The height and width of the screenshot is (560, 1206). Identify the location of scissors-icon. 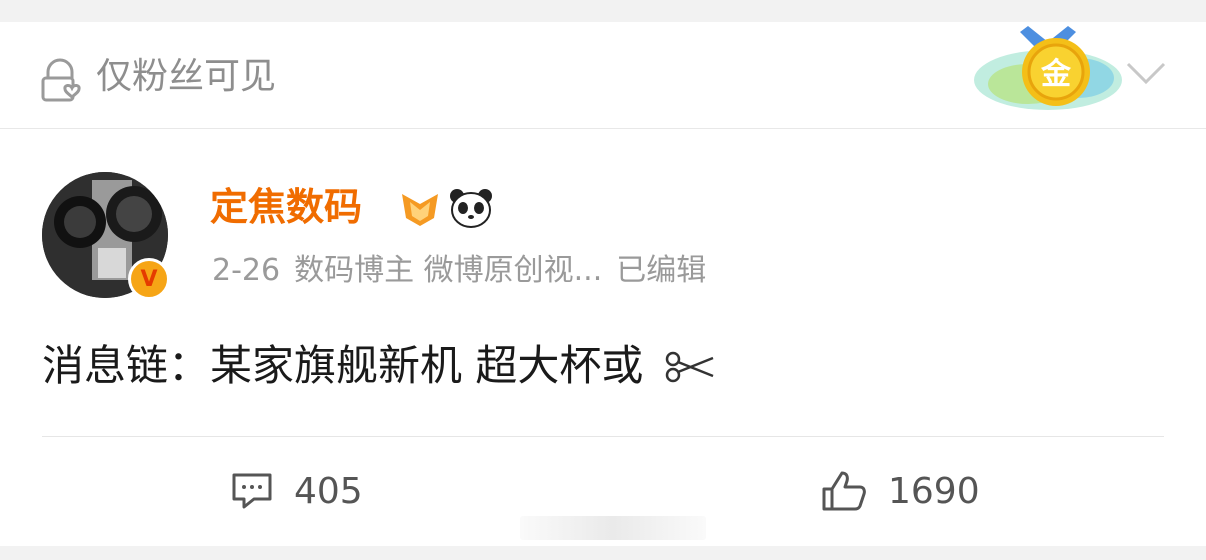
(689, 367).